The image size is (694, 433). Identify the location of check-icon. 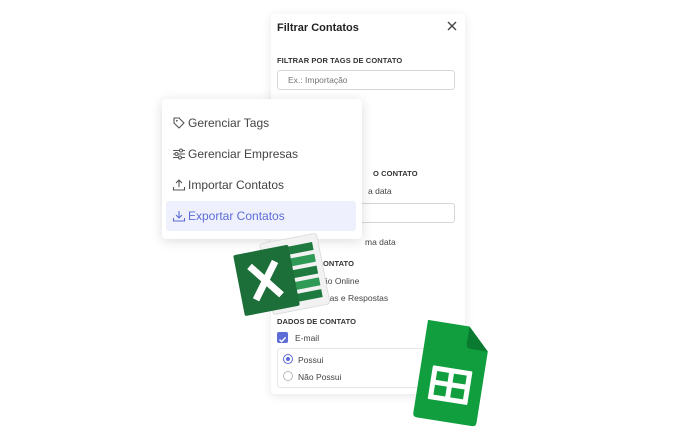
(283, 339).